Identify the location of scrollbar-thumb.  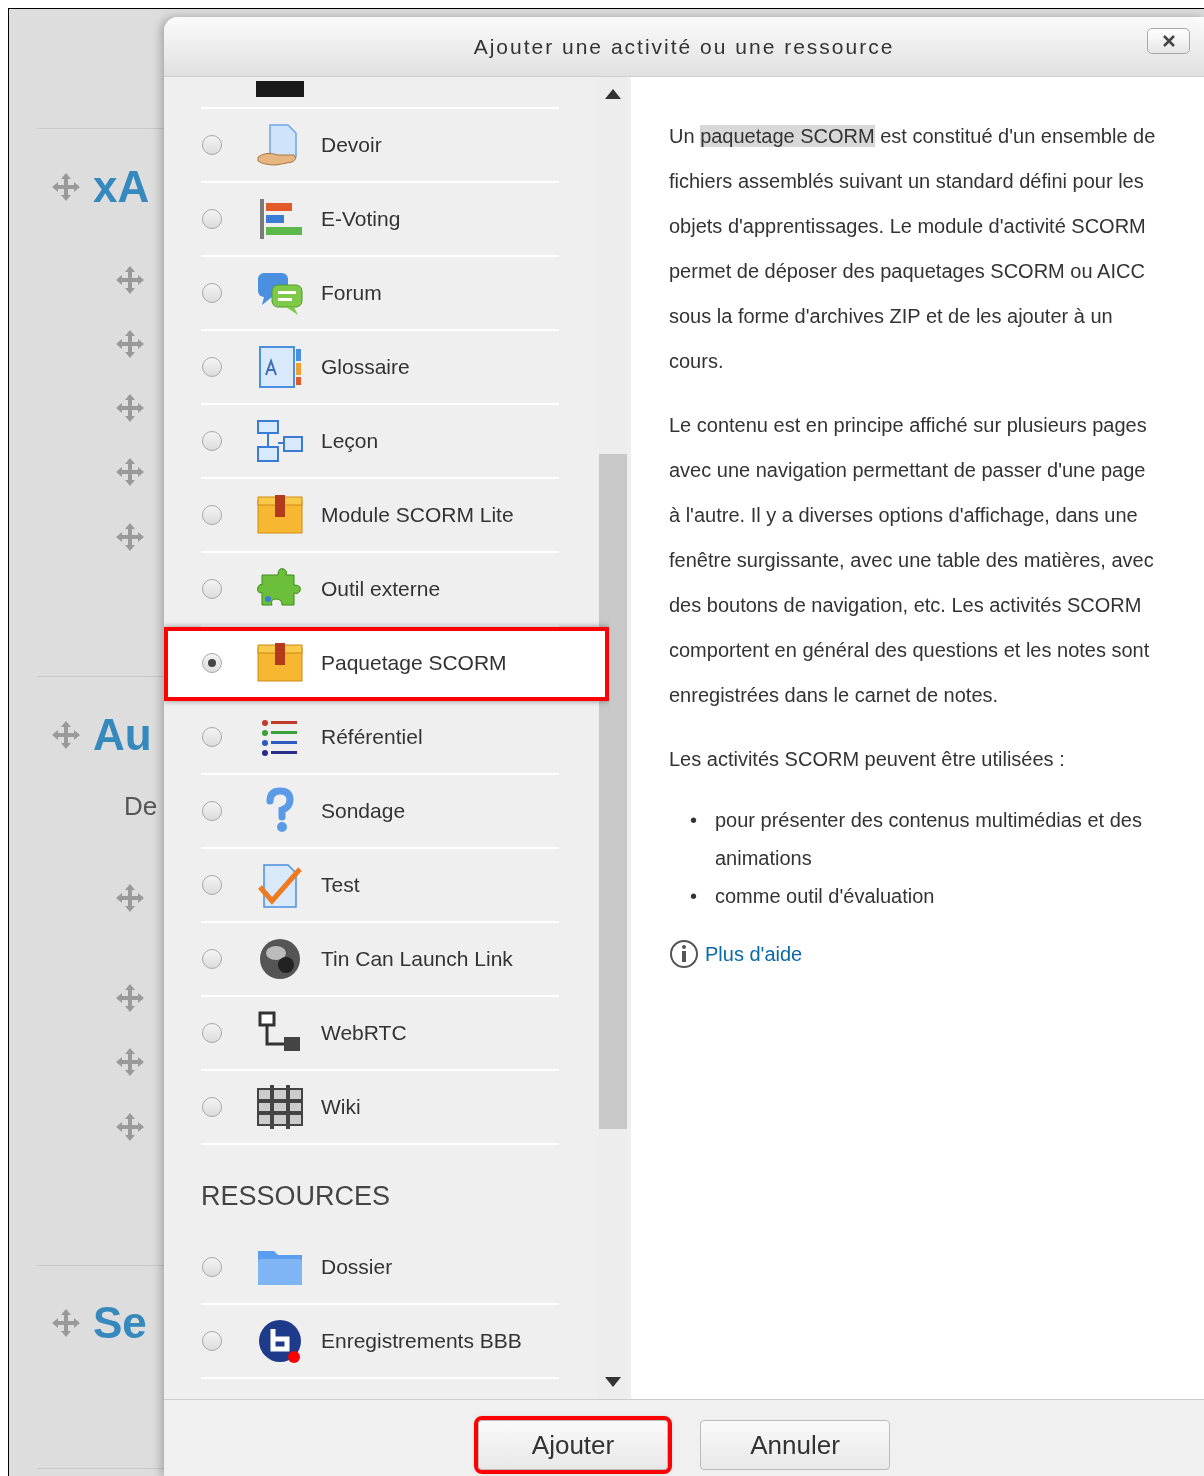
(613, 791).